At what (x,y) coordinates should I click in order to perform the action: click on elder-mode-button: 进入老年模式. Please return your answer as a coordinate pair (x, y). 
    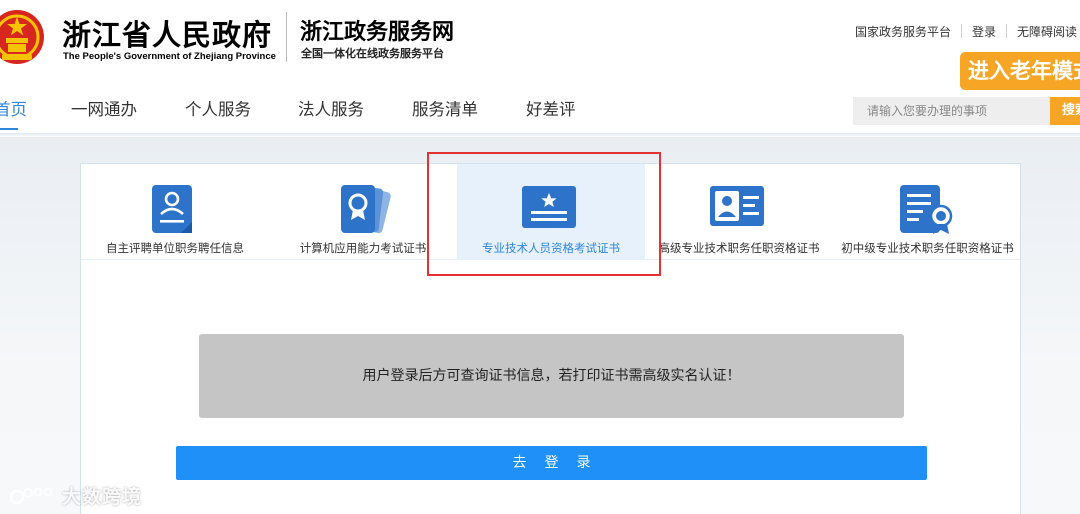
    Looking at the image, I should click on (1020, 71).